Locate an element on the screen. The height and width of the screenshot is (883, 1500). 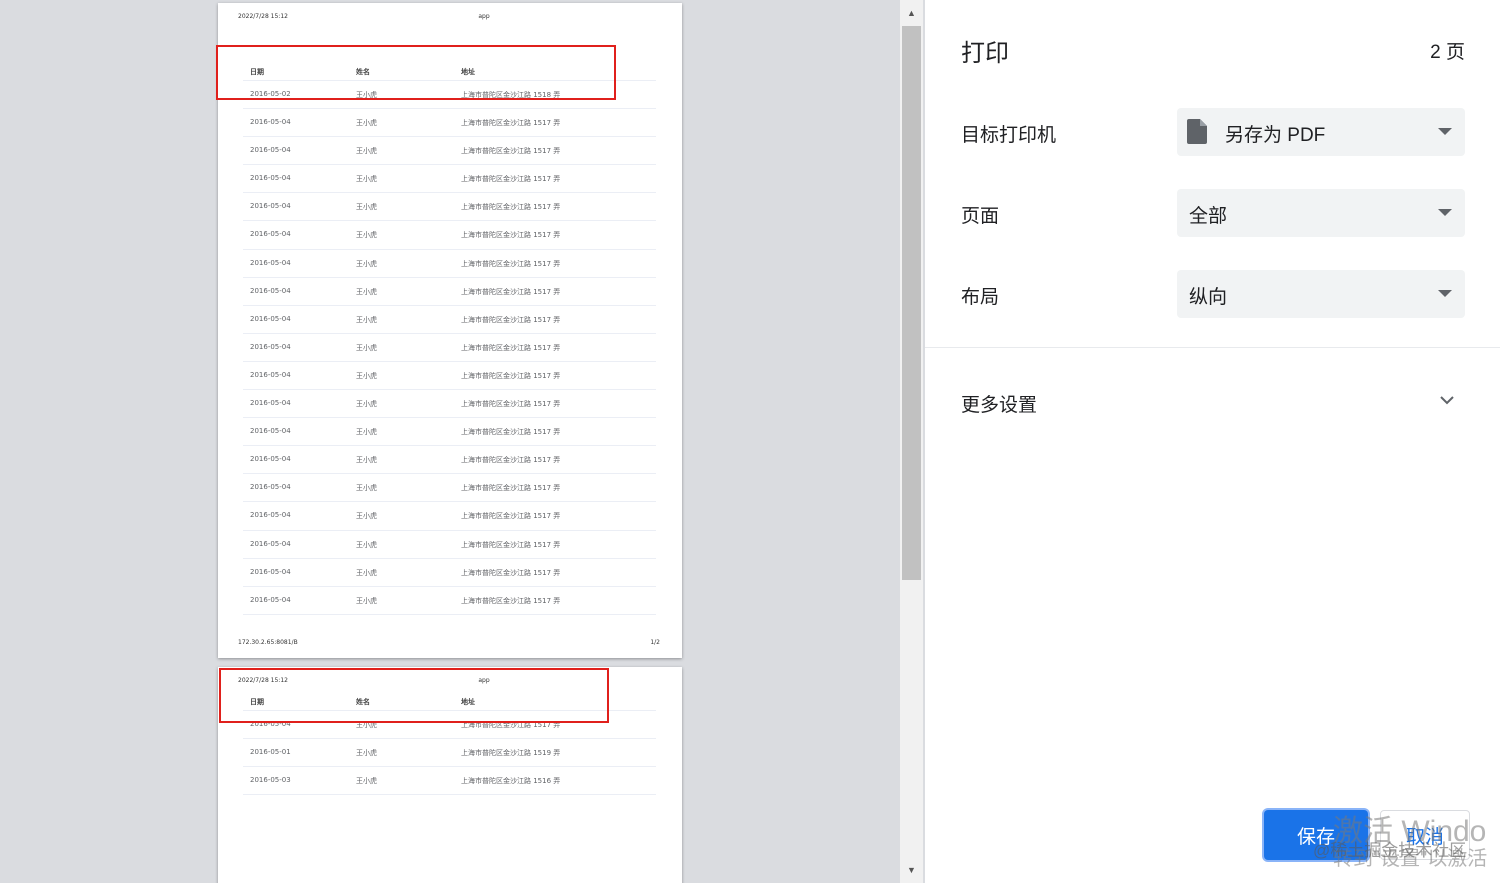
scrollbar-thumb is located at coordinates (911, 303).